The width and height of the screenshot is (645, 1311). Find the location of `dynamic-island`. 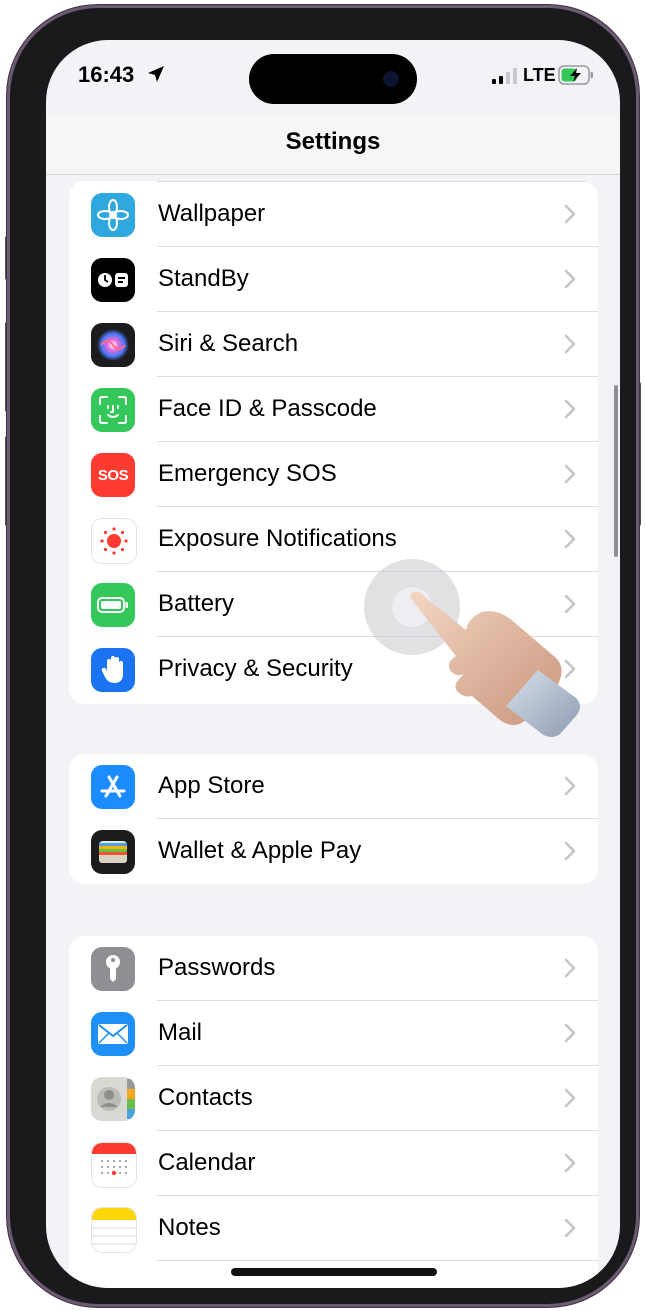

dynamic-island is located at coordinates (333, 79).